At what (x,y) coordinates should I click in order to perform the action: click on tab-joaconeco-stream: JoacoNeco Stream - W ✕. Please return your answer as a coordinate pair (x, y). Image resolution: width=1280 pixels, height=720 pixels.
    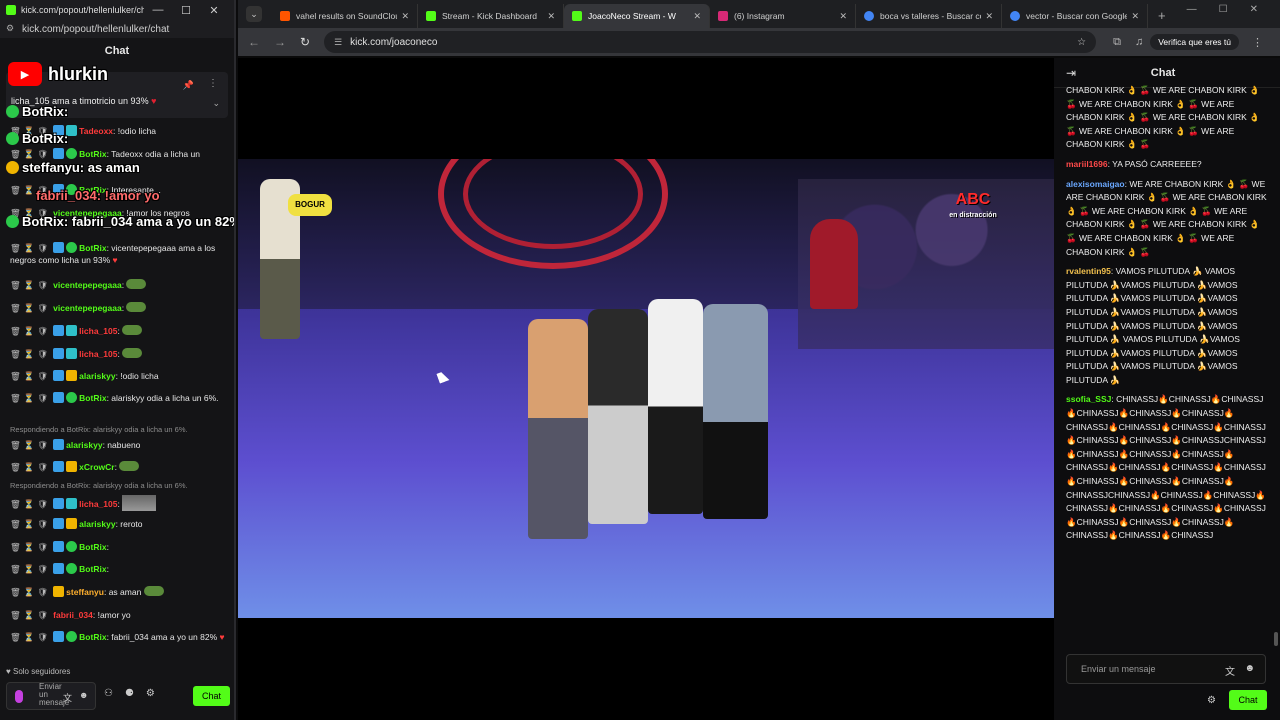
    Looking at the image, I should click on (637, 16).